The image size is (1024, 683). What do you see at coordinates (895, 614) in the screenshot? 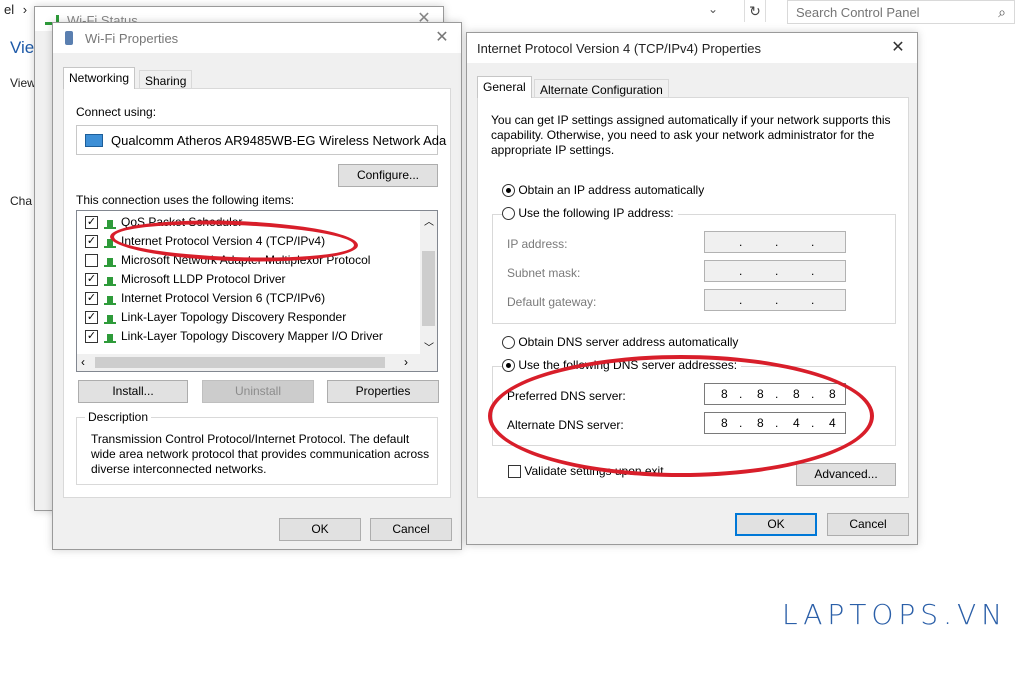
I see `watermark-logo: LAPTOPS.VN` at bounding box center [895, 614].